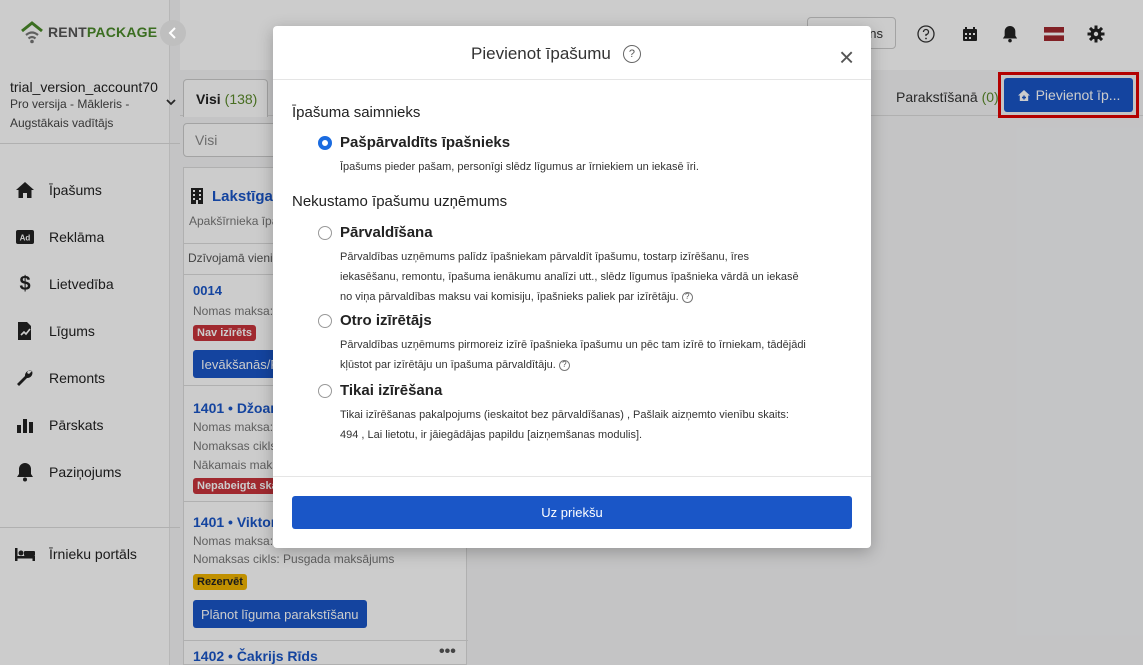 This screenshot has width=1143, height=665. I want to click on option-label: Pašpārvaldīts īpašnieks, so click(425, 142).